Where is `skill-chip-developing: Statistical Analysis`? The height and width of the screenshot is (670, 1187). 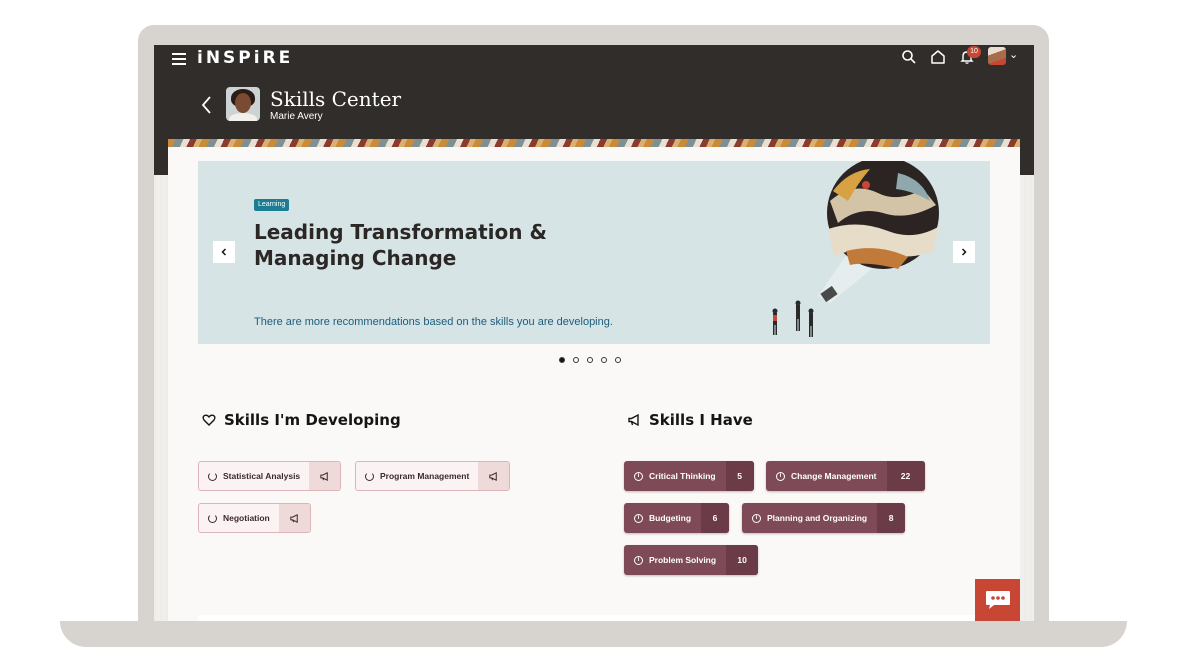
skill-chip-developing: Statistical Analysis is located at coordinates (270, 476).